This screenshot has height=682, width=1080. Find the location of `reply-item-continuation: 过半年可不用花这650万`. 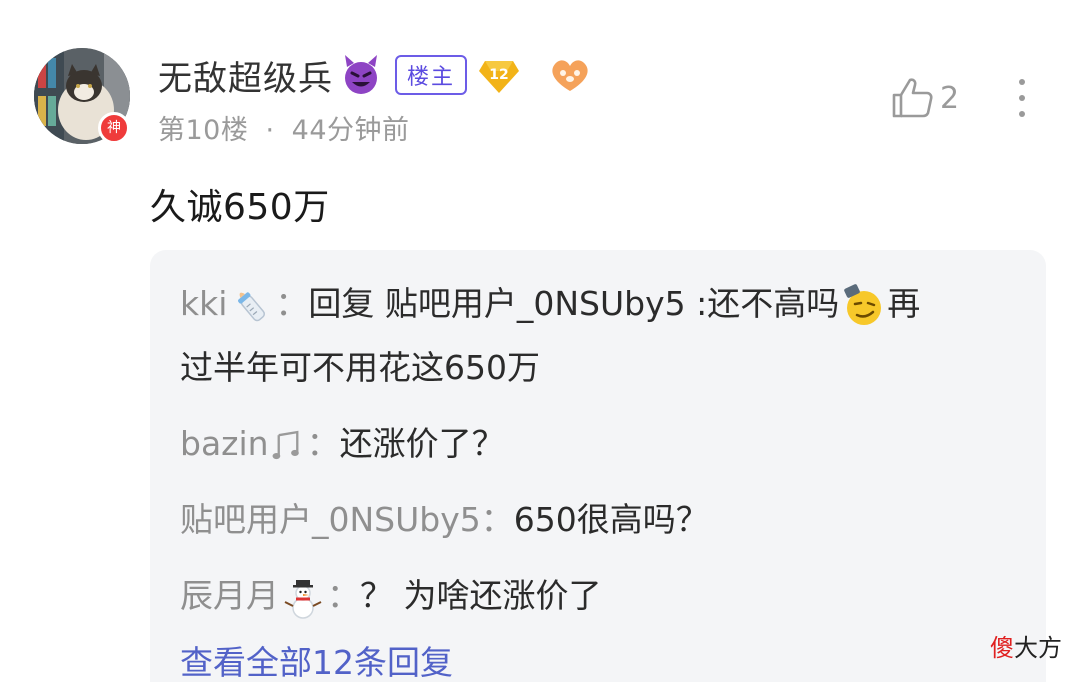

reply-item-continuation: 过半年可不用花这650万 is located at coordinates (360, 368).